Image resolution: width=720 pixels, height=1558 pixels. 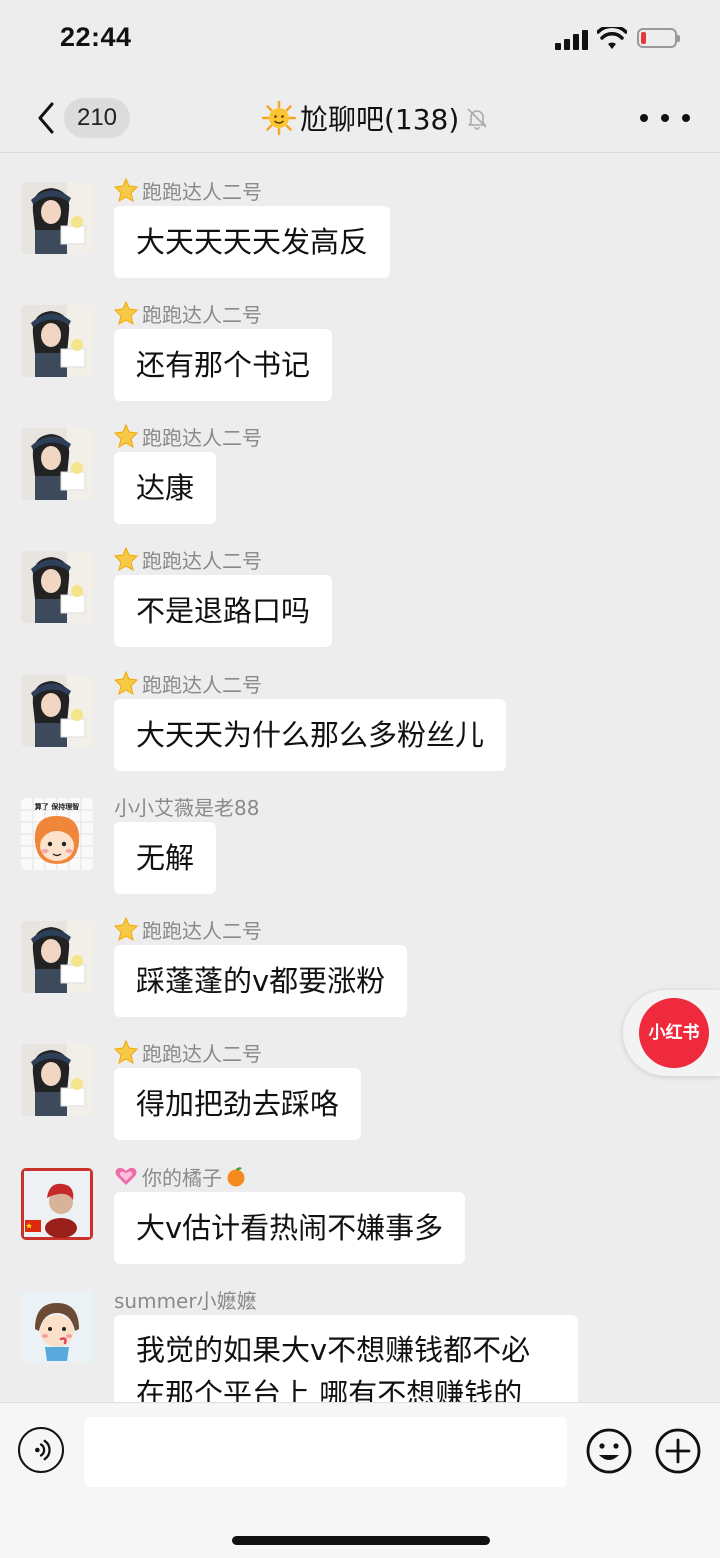 What do you see at coordinates (360, 40) in the screenshot?
I see `status-bar: 22:44` at bounding box center [360, 40].